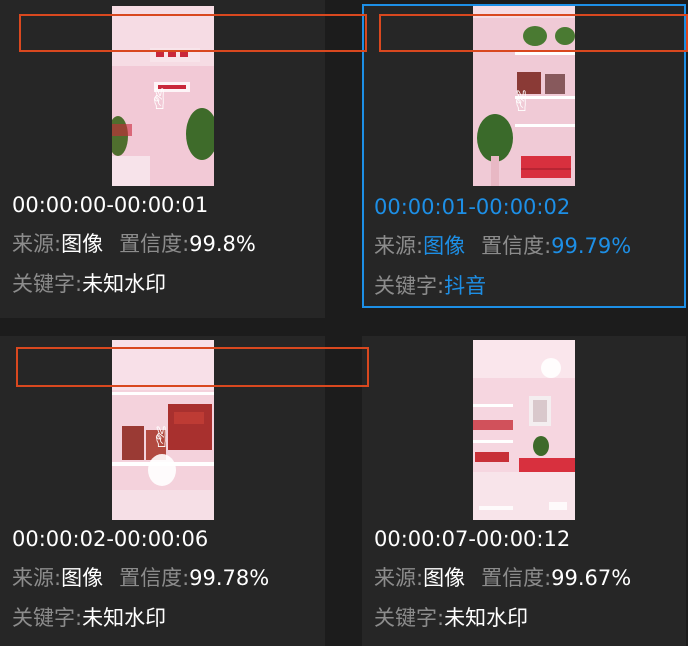  I want to click on time-range: 00:00:00-00:00:01, so click(110, 205).